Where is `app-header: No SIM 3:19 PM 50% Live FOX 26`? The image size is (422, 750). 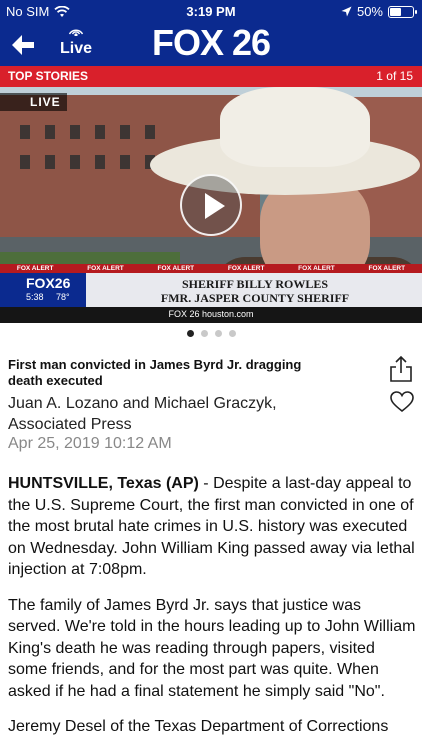 app-header: No SIM 3:19 PM 50% Live FOX 26 is located at coordinates (211, 33).